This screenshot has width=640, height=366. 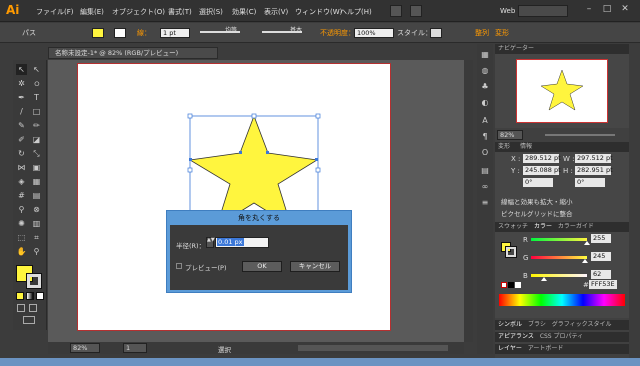 What do you see at coordinates (504, 146) in the screenshot?
I see `tab-transform: 変形` at bounding box center [504, 146].